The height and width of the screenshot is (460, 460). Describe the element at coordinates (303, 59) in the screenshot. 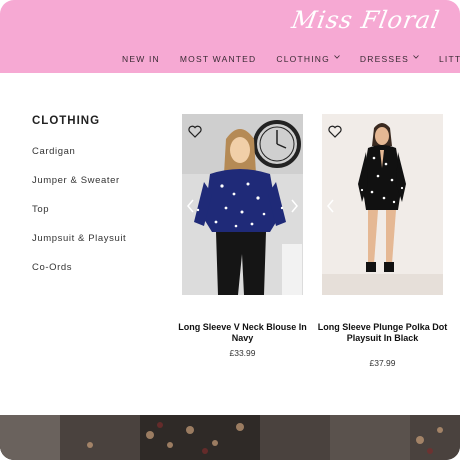

I see `nav-label: CLOTHING` at that location.